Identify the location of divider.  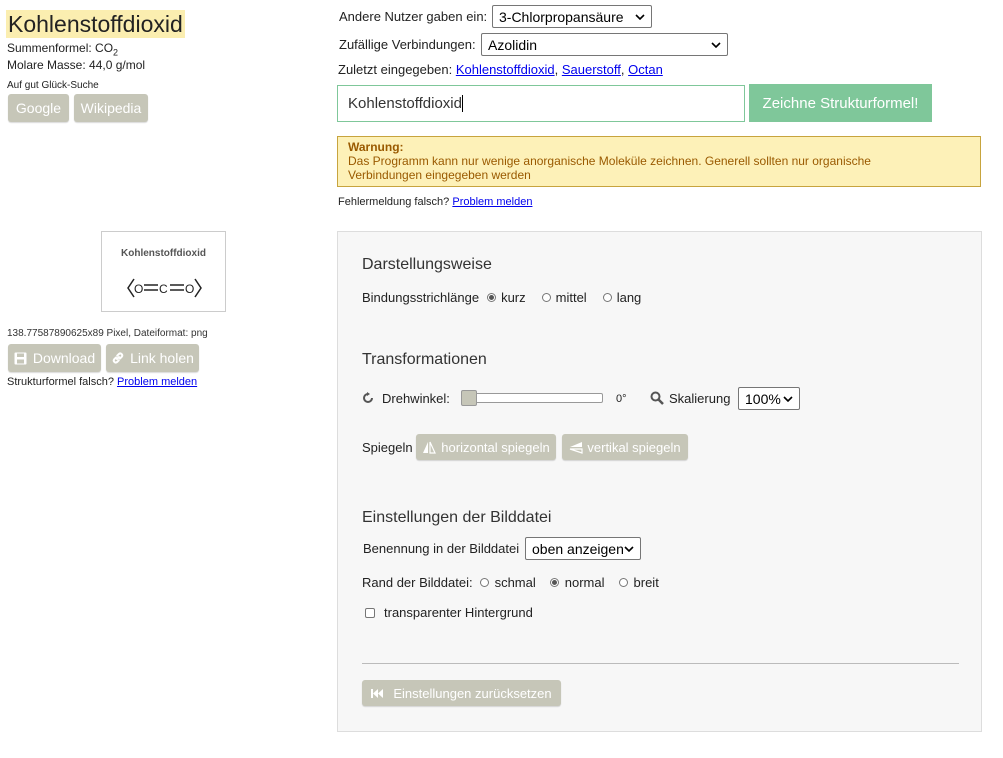
(660, 663).